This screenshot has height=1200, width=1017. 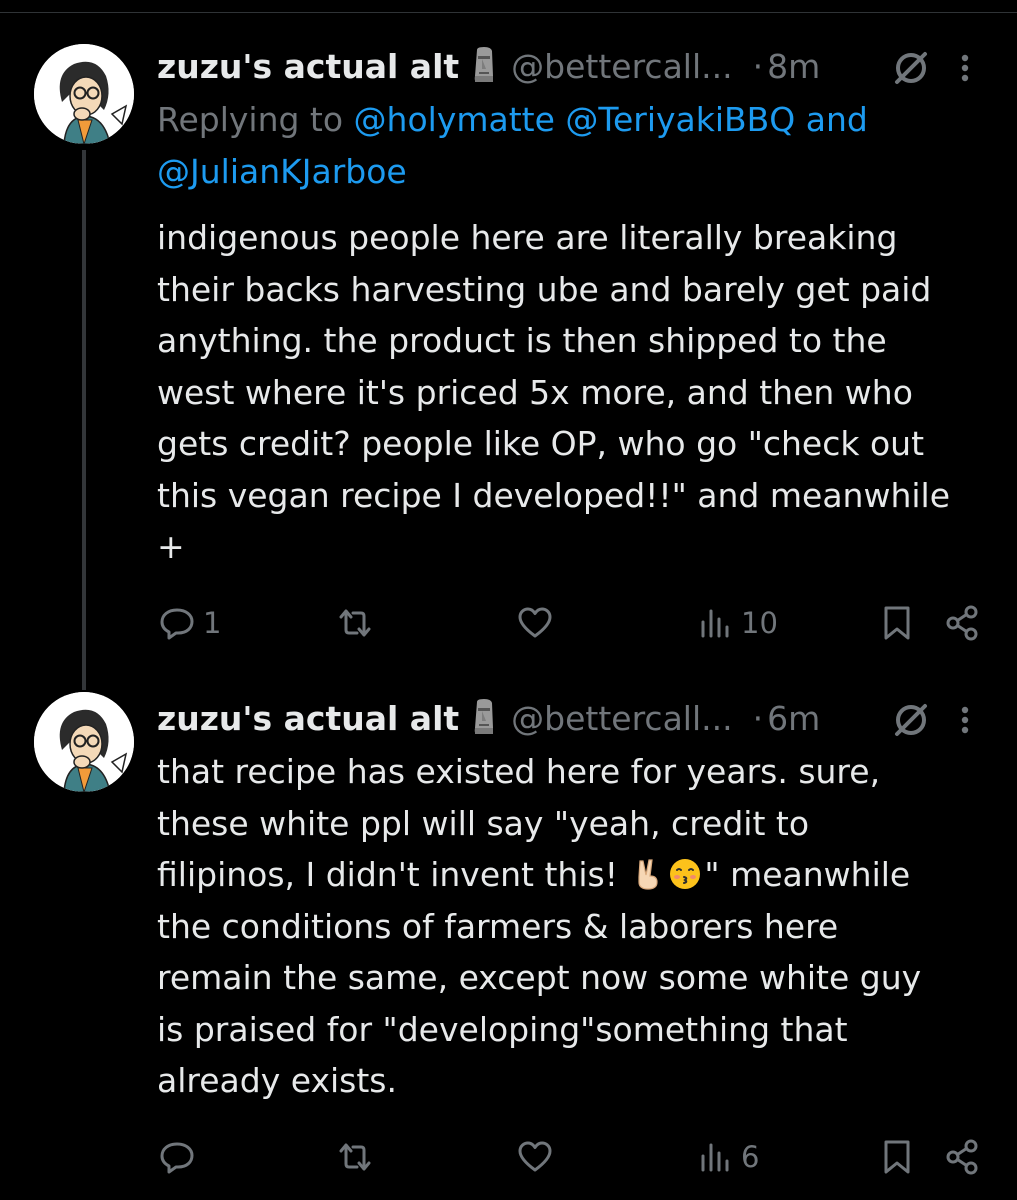 What do you see at coordinates (454, 119) in the screenshot?
I see `mention-link: @holymatte` at bounding box center [454, 119].